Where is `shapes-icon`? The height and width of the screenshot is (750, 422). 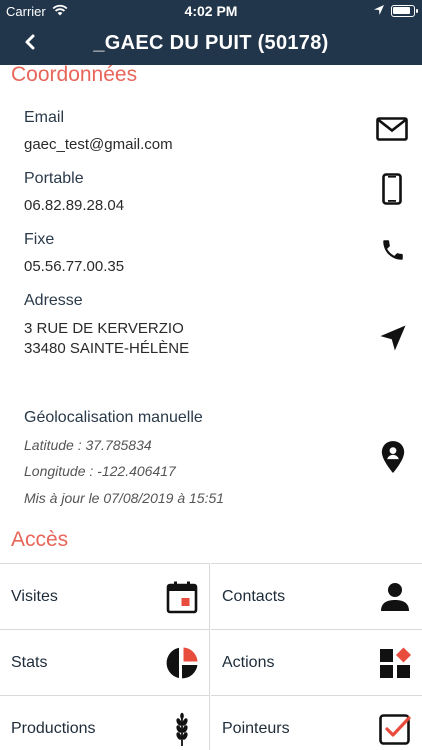
shapes-icon is located at coordinates (395, 663).